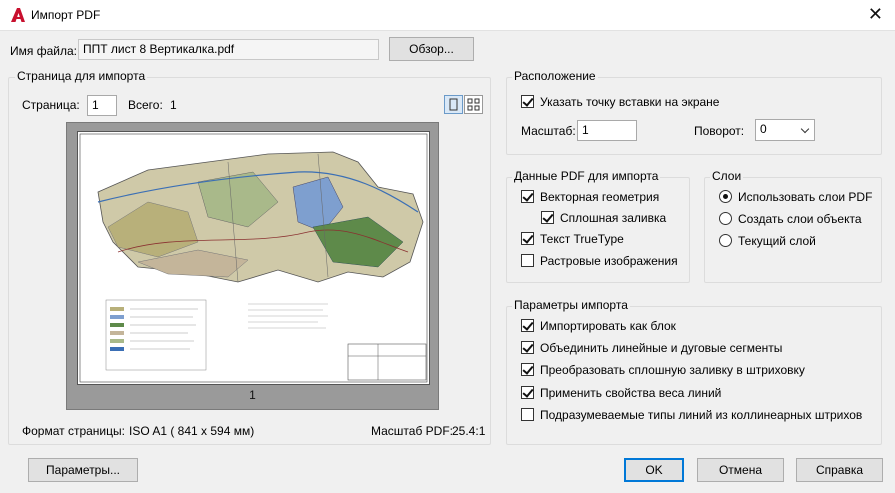  Describe the element at coordinates (527, 347) in the screenshot. I see `join-segments-checkbox` at that location.